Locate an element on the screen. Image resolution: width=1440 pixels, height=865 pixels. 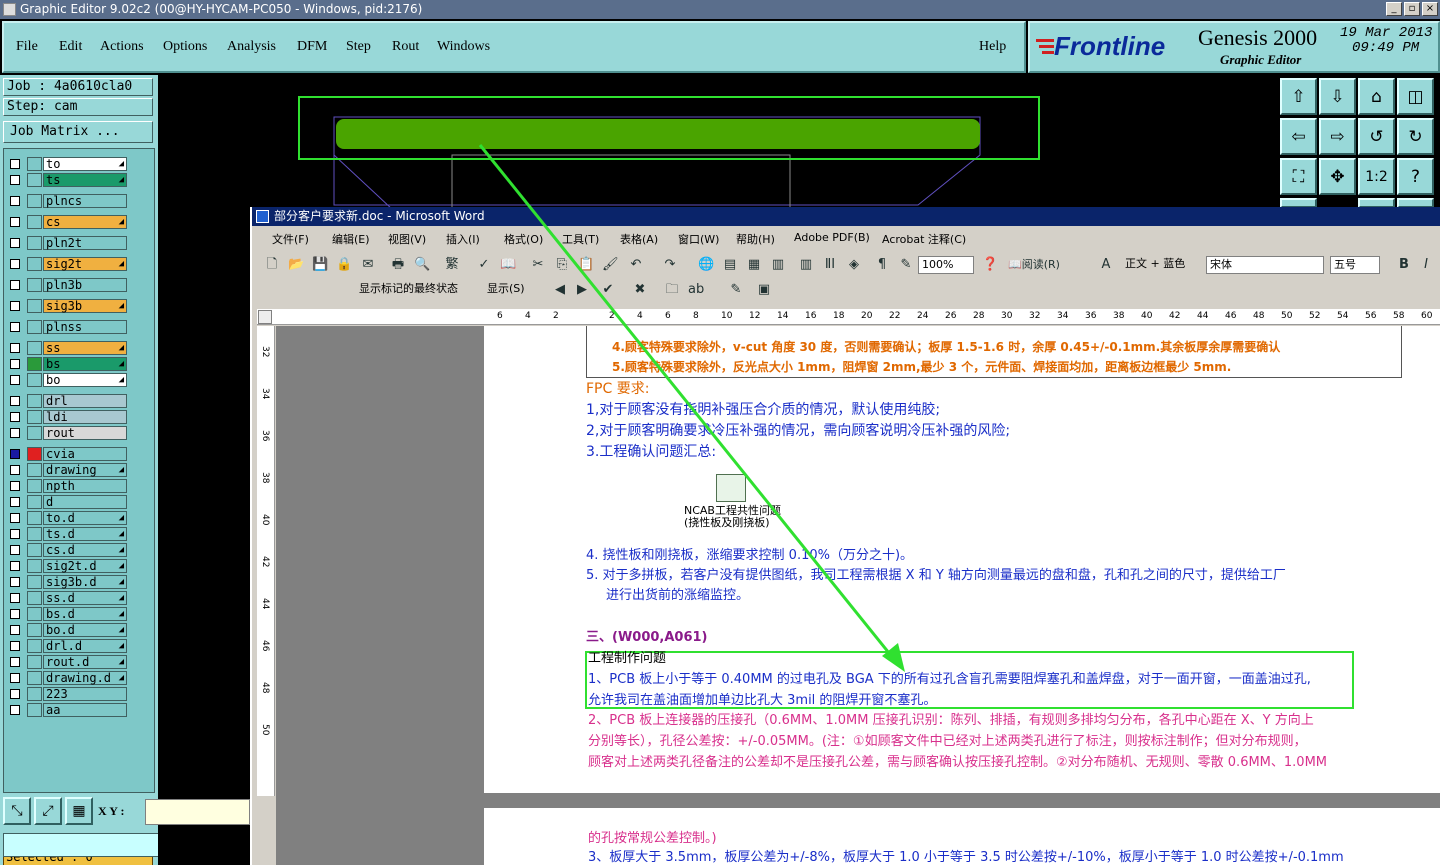
zoom-home-icon: ✥ is located at coordinates (1337, 176).